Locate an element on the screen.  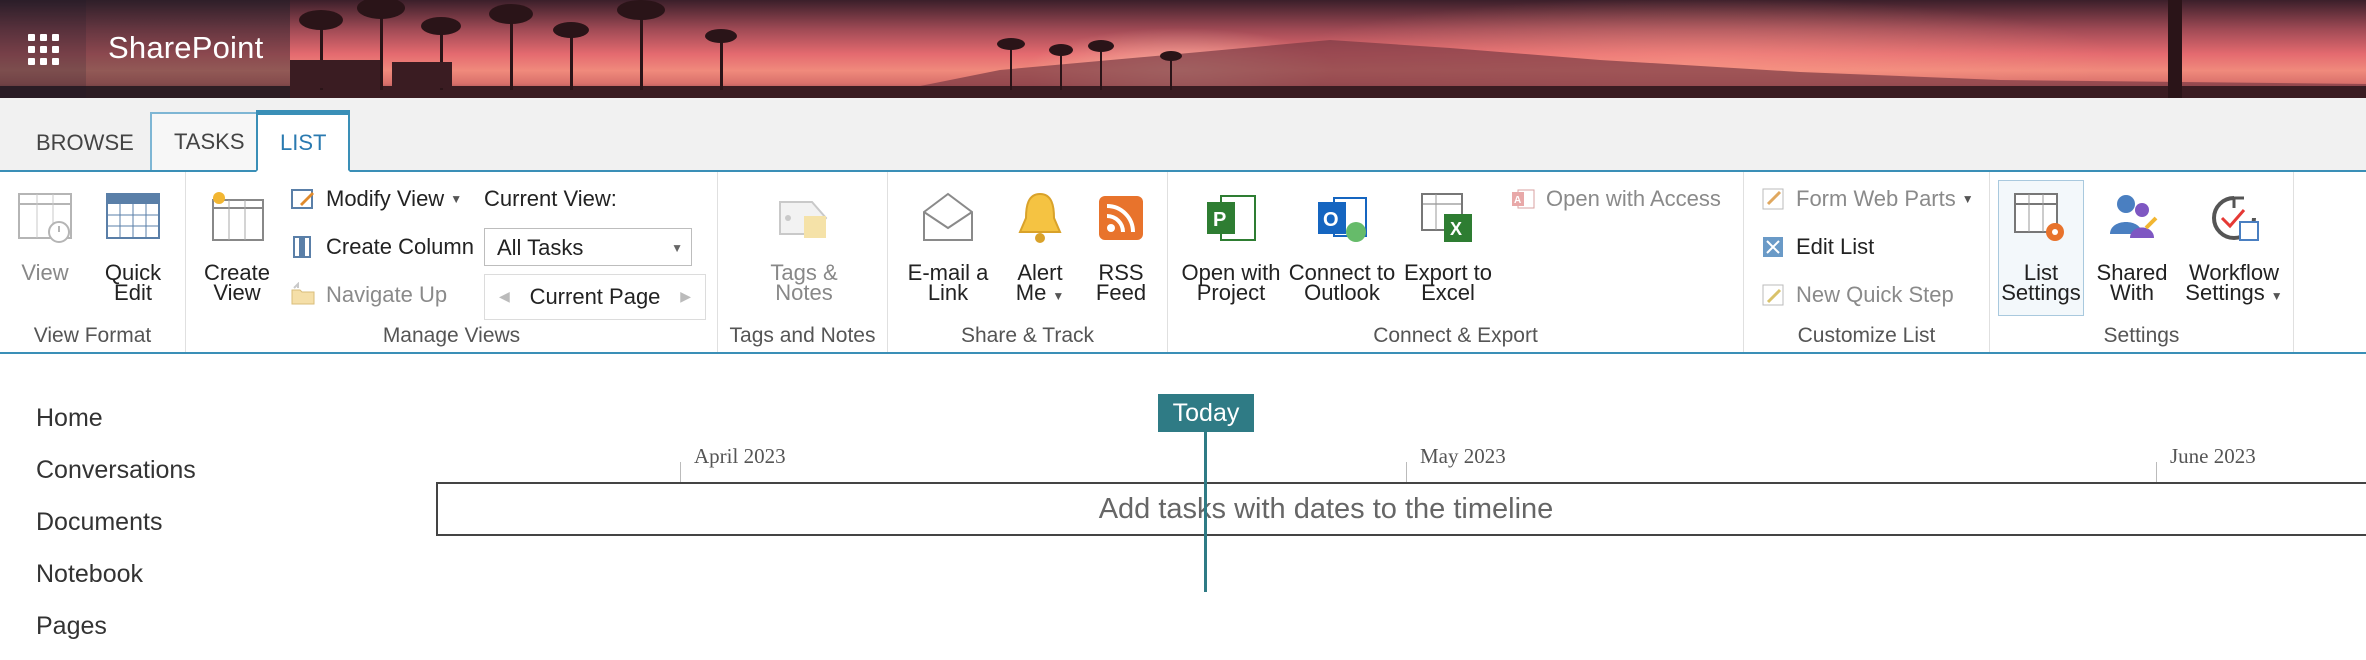
create-column-button: Create Column is located at coordinates (382, 247).